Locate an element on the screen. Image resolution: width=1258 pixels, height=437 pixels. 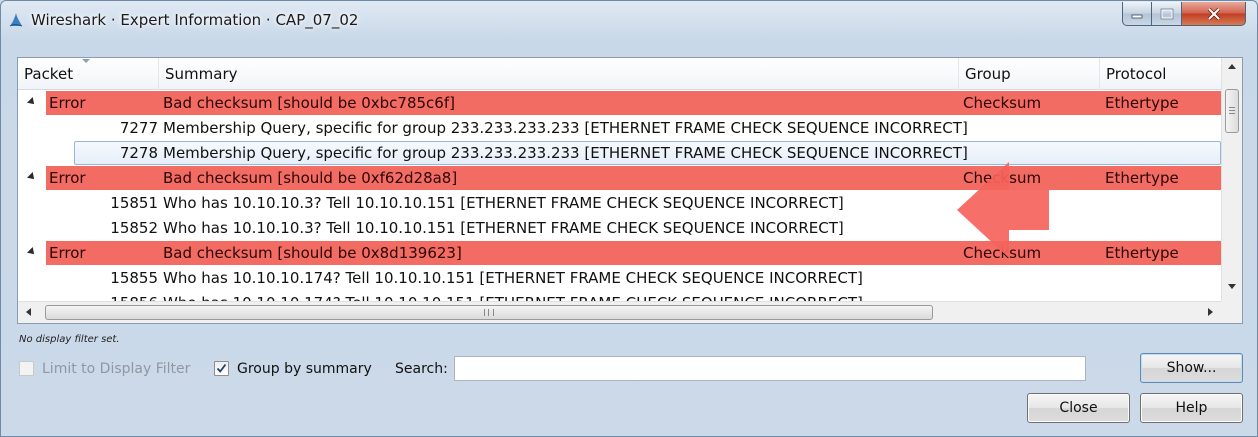
display-filter-status: No display filter set. is located at coordinates (69, 339).